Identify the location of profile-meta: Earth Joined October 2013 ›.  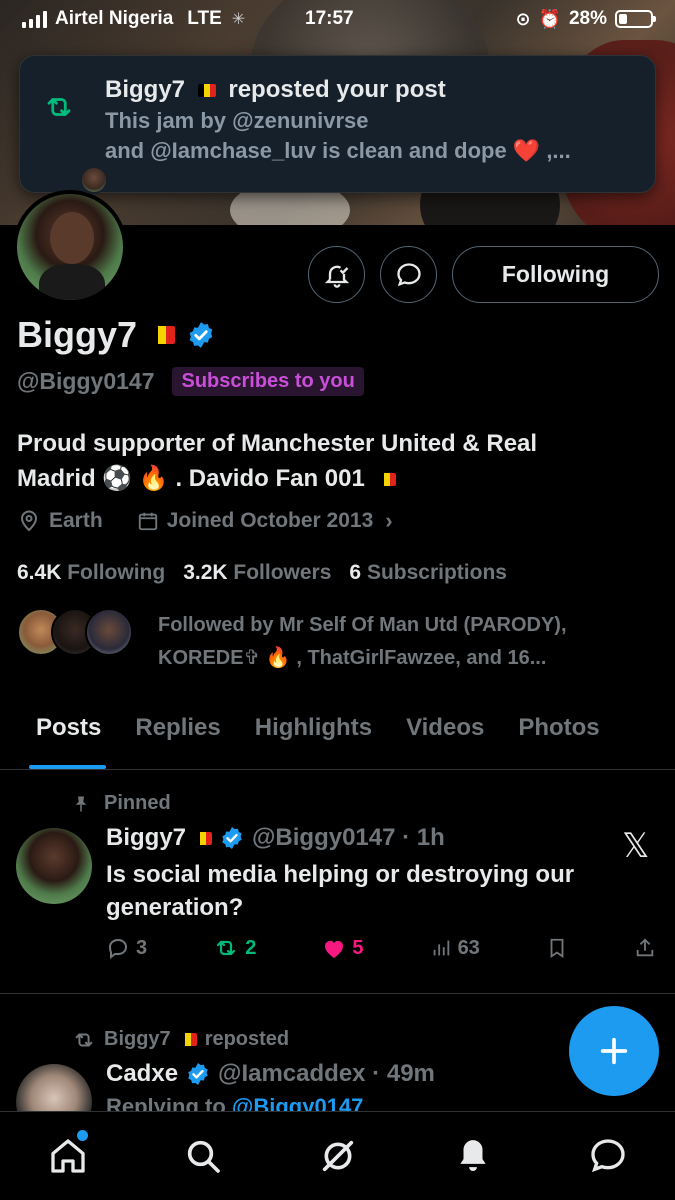
(205, 521).